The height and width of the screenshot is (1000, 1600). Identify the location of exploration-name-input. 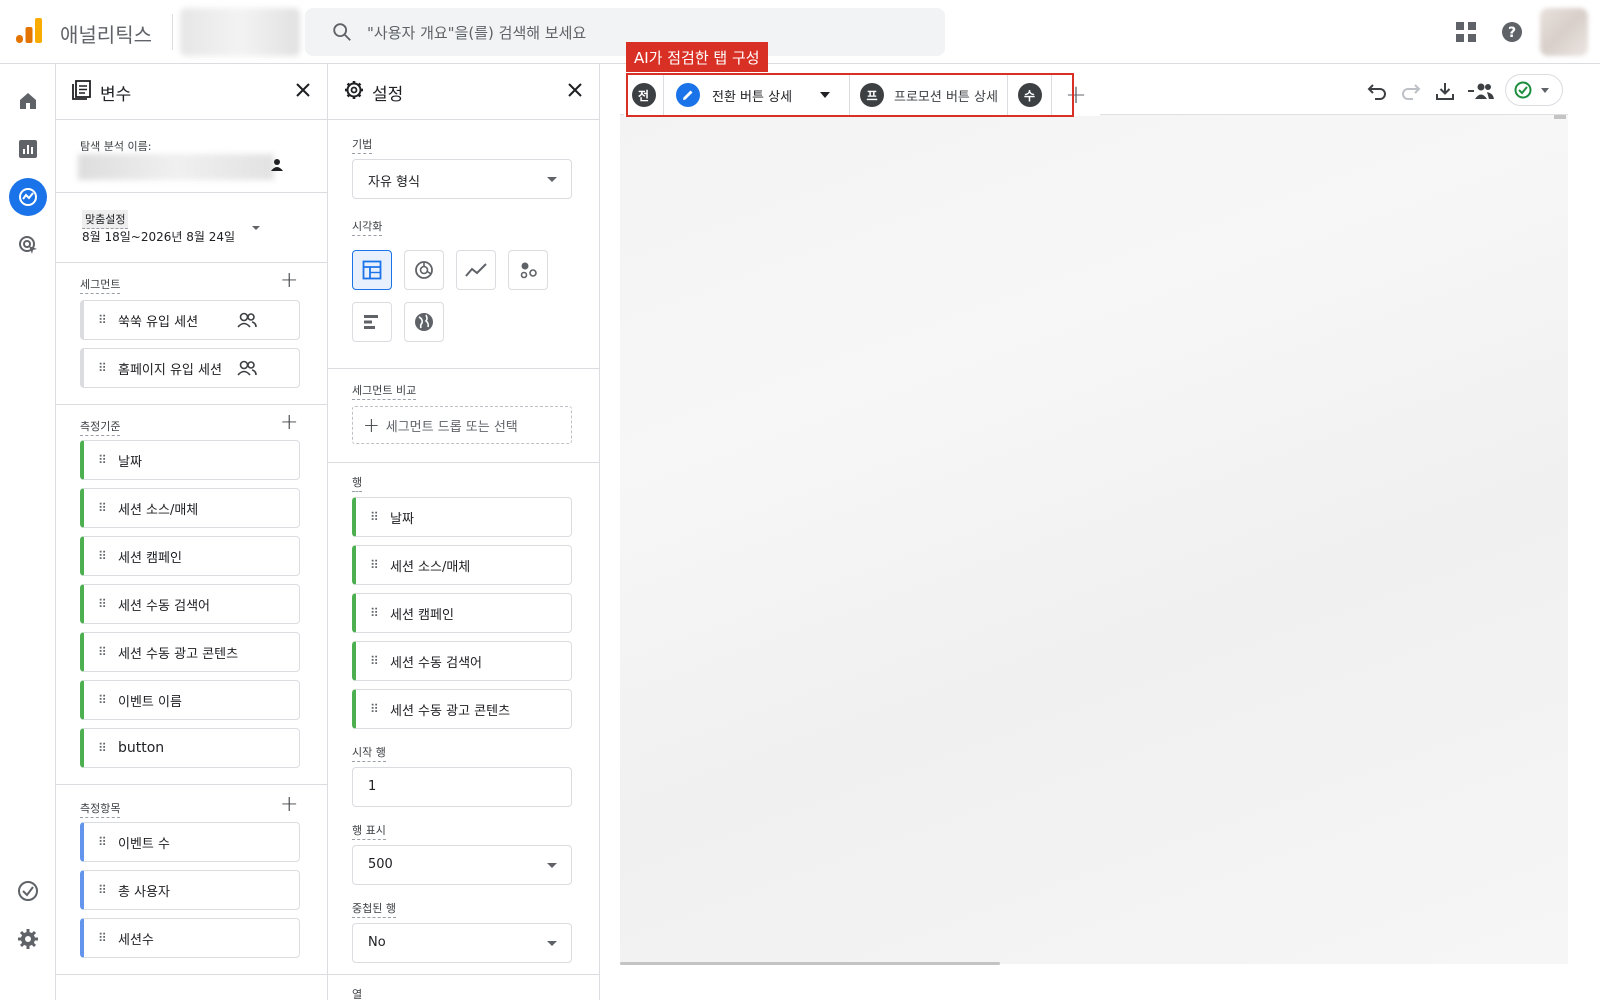
(176, 167).